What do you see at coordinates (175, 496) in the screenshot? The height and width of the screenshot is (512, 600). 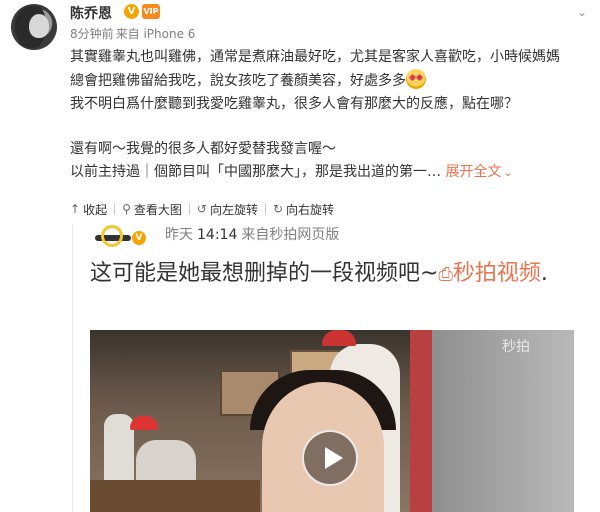 I see `video-scene-counter` at bounding box center [175, 496].